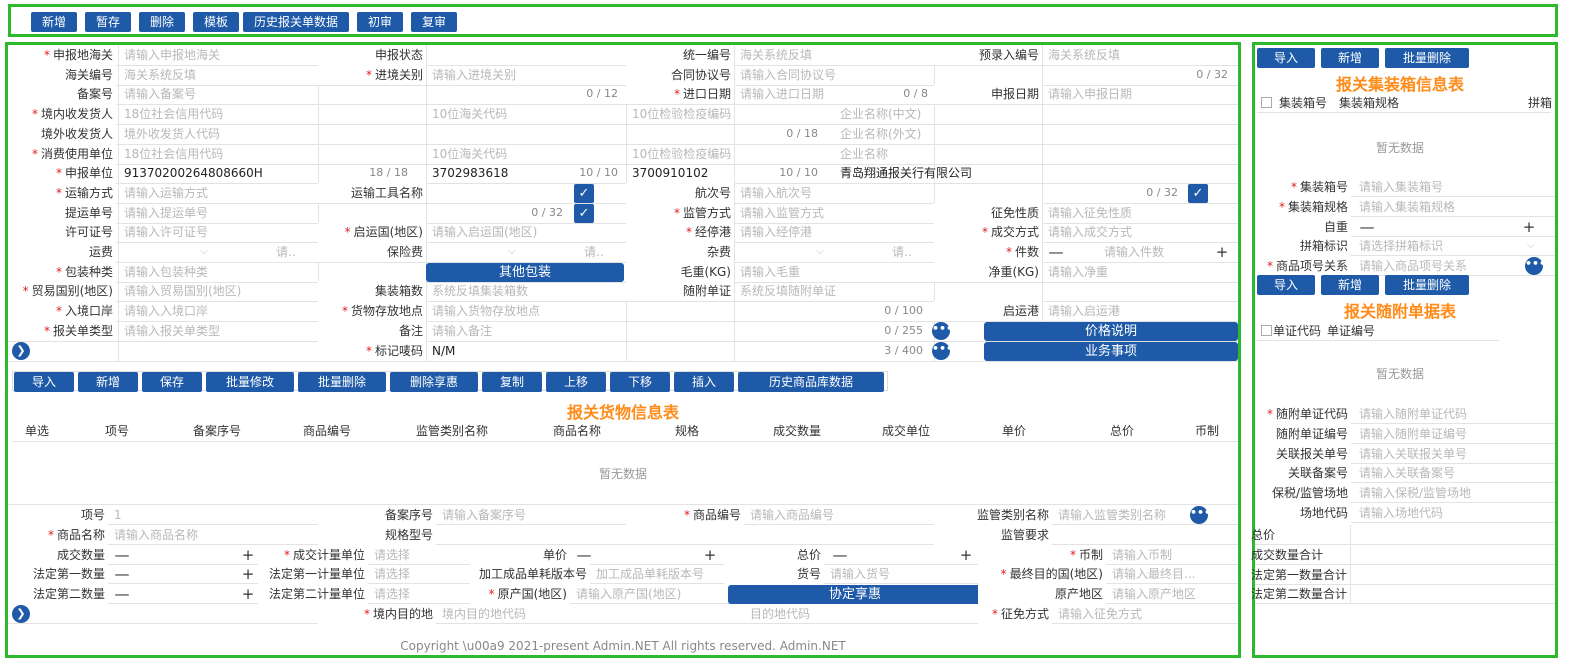 This screenshot has height=668, width=1588. What do you see at coordinates (1286, 285) in the screenshot?
I see `docs-button-0: 导入` at bounding box center [1286, 285].